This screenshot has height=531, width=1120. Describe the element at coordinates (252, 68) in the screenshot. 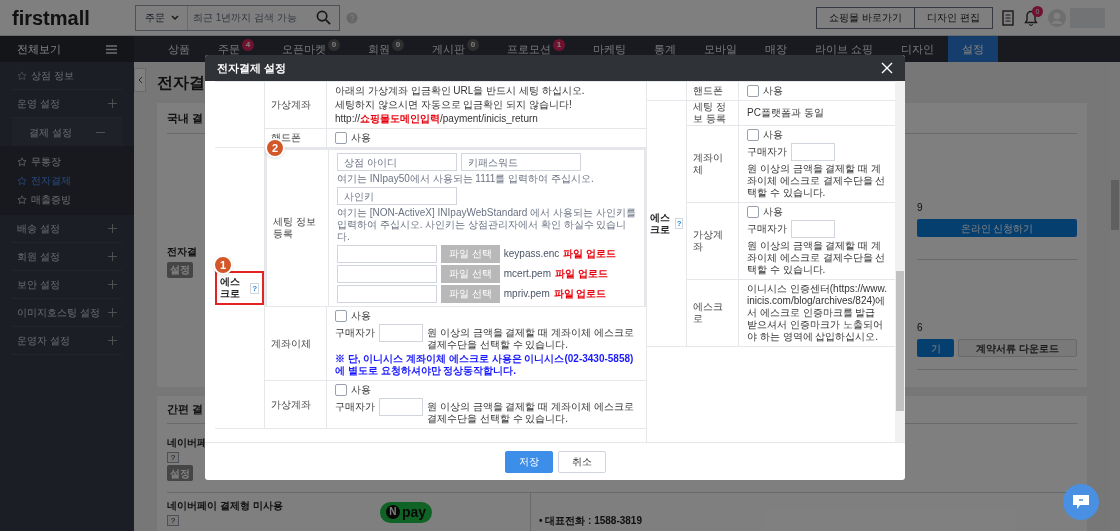

I see `modal-title: 전자결제 설정` at that location.